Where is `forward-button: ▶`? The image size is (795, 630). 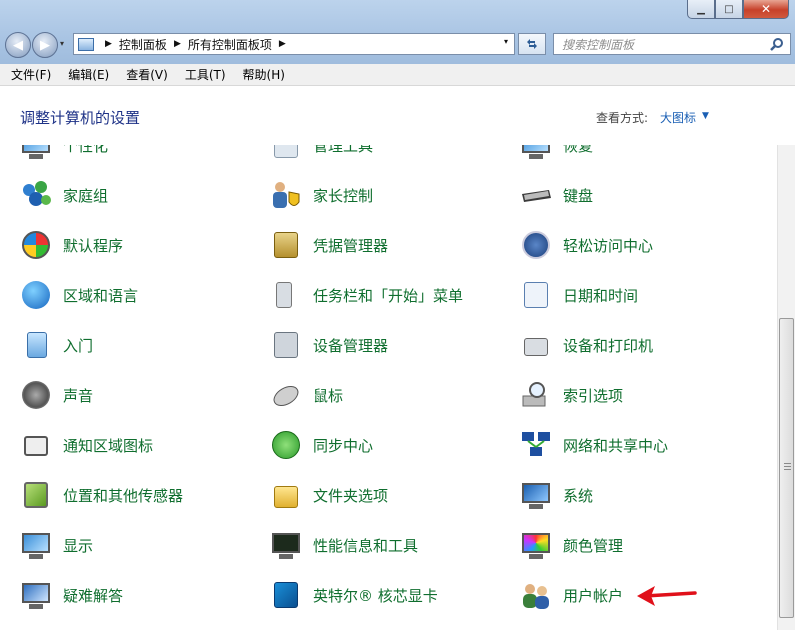
forward-button: ▶ is located at coordinates (45, 45).